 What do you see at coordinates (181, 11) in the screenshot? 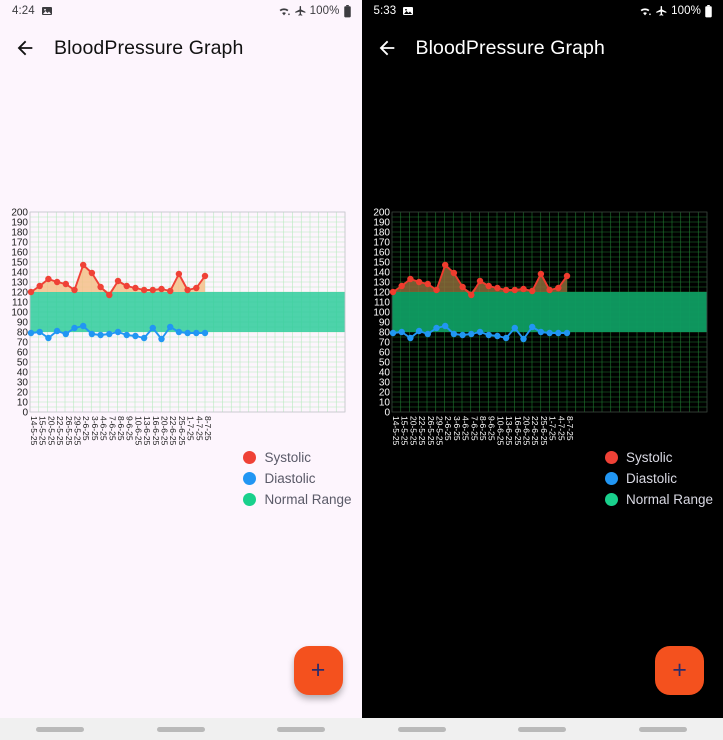
I see `status-bar: 4:24 100%` at bounding box center [181, 11].